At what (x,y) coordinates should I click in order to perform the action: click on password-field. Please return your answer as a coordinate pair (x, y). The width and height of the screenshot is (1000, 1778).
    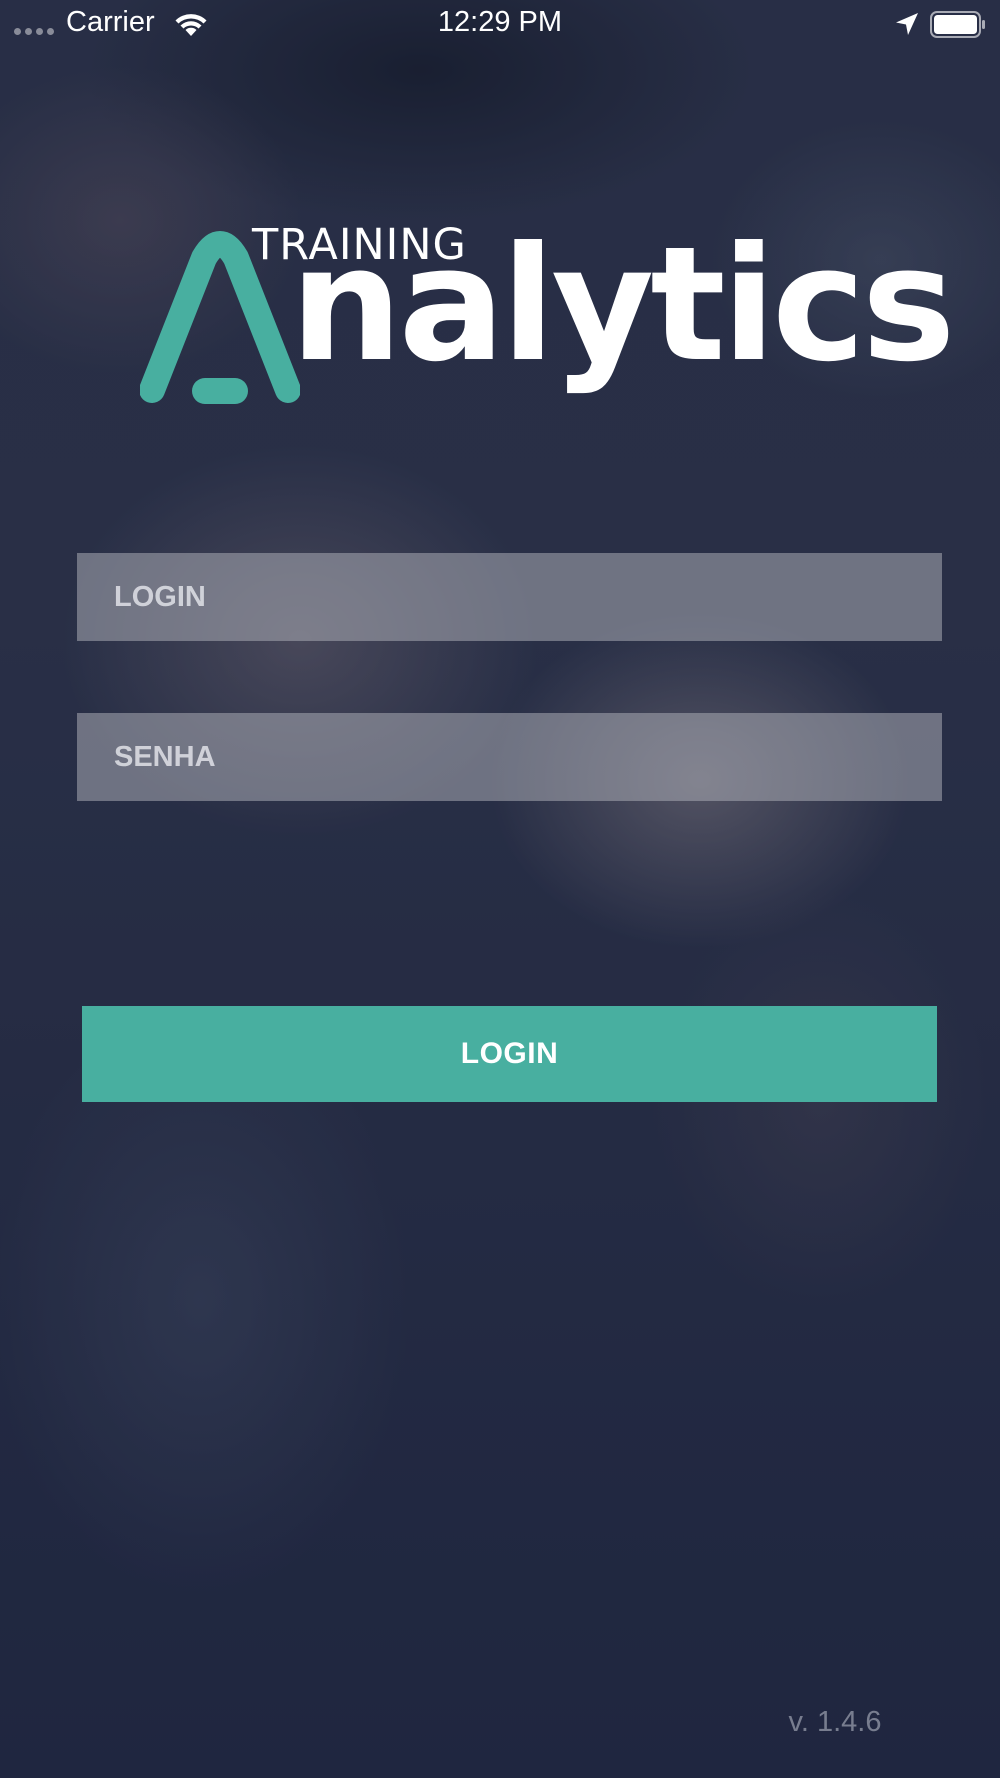
    Looking at the image, I should click on (509, 757).